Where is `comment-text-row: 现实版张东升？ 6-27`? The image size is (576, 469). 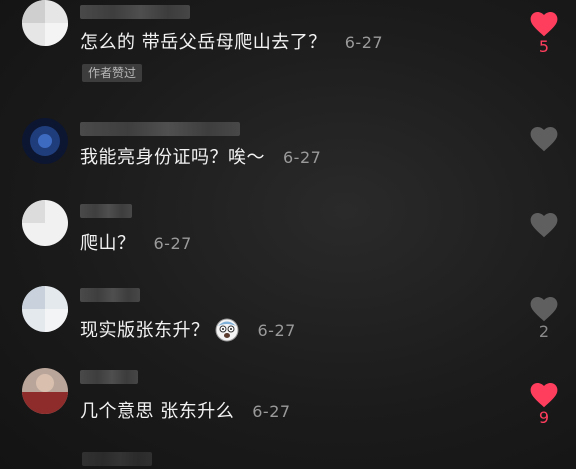
comment-text-row: 现实版张东升？ 6-27 is located at coordinates (188, 329).